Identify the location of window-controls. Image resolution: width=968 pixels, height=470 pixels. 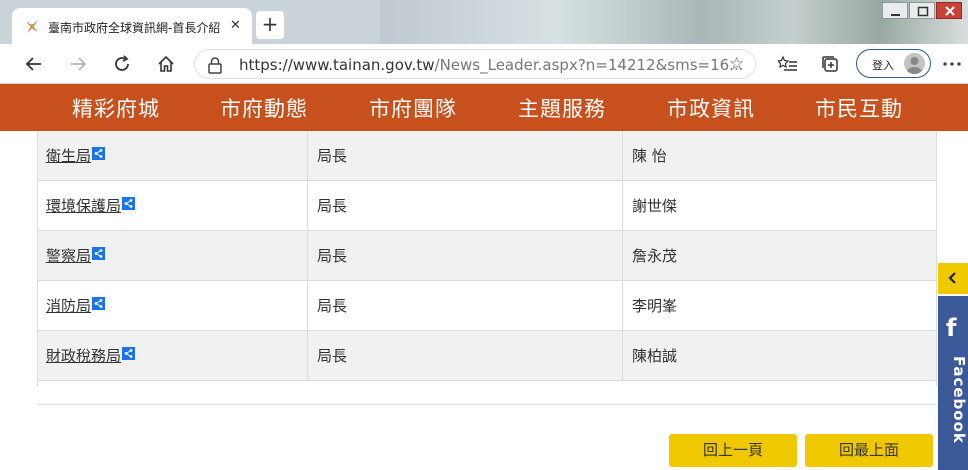
(923, 11).